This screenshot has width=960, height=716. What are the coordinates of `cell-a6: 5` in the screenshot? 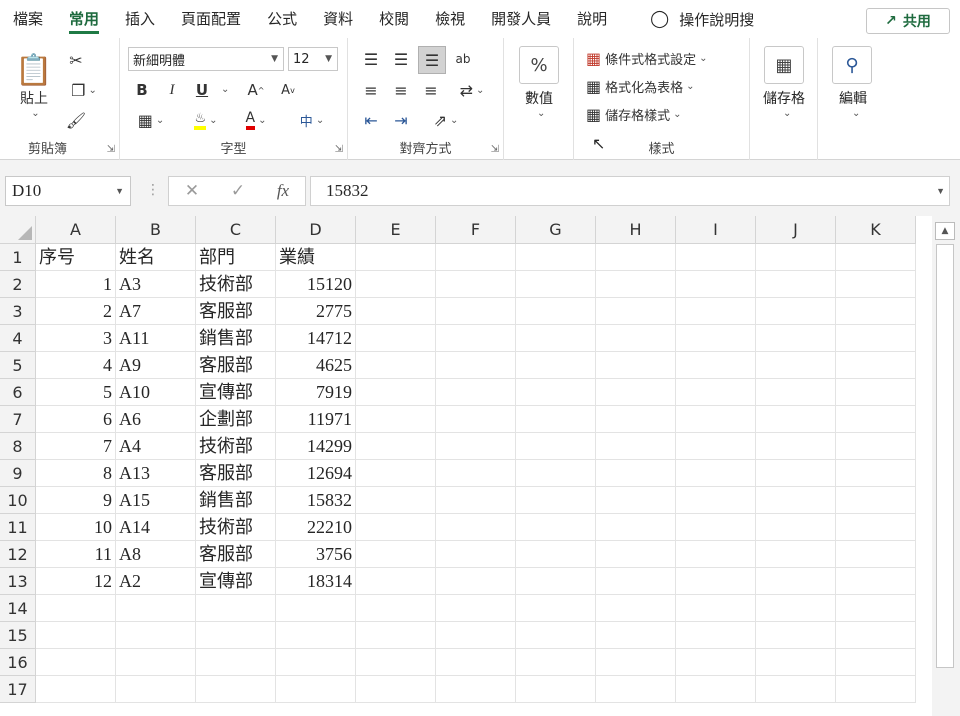 It's located at (76, 392).